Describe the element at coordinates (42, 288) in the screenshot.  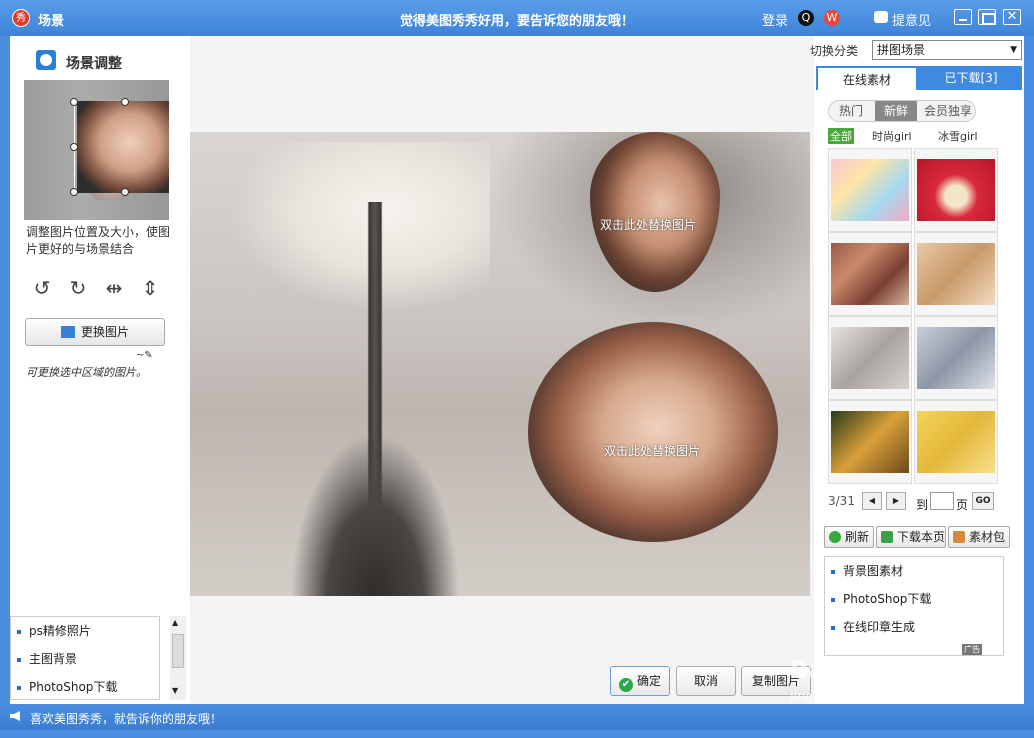
I see `rotate-left-icon: ↺` at that location.